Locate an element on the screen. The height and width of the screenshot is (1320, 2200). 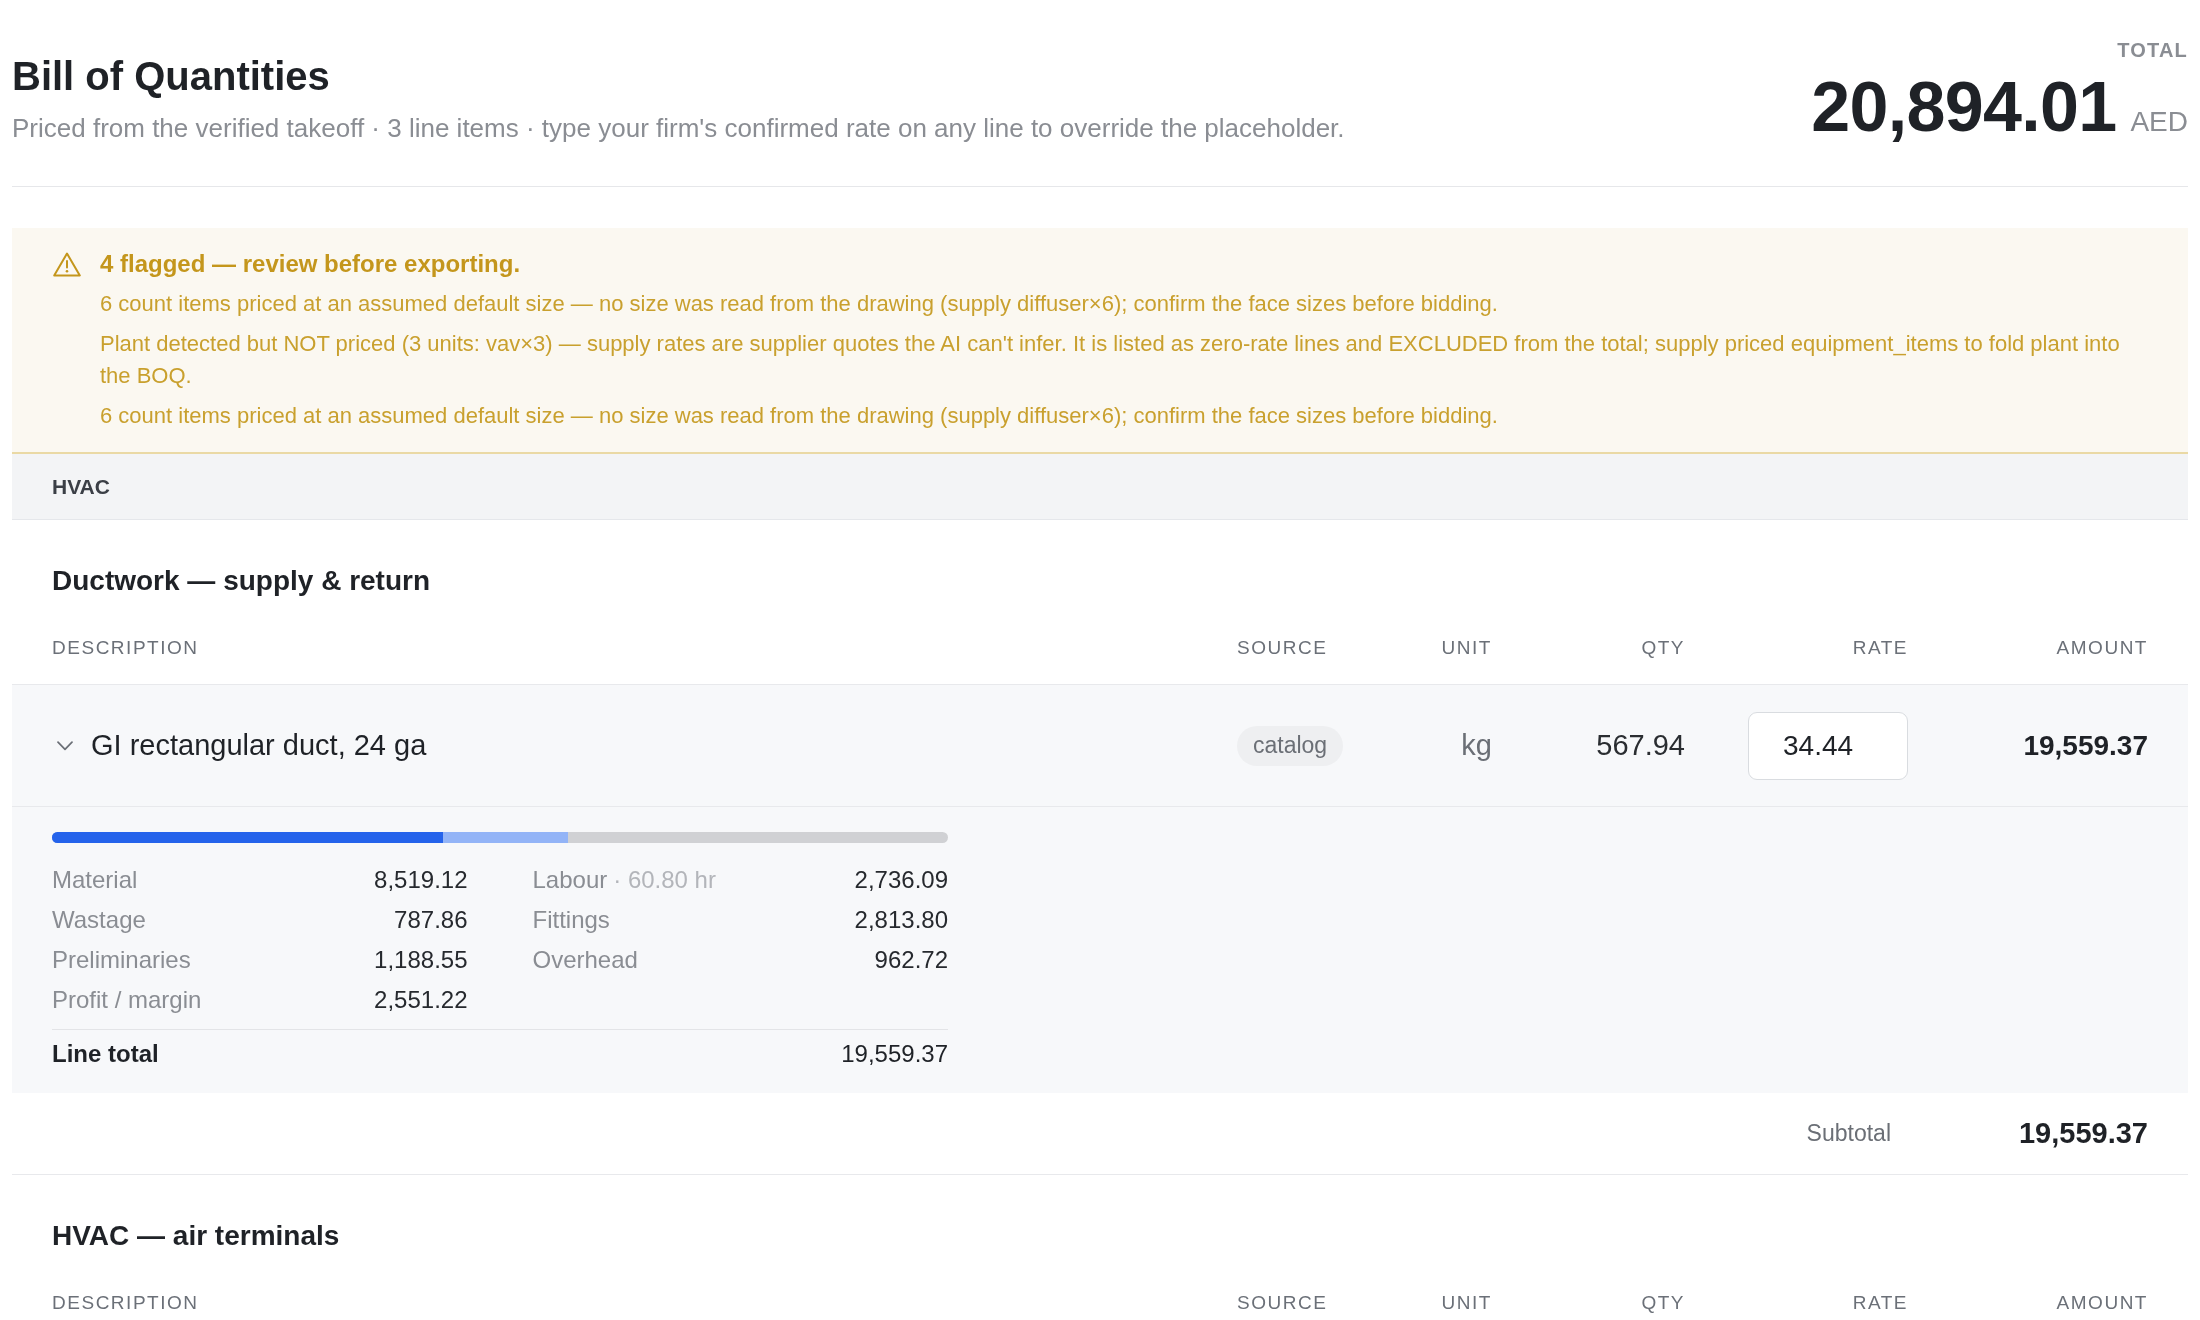
cost-label: Profit / margin is located at coordinates (127, 1000).